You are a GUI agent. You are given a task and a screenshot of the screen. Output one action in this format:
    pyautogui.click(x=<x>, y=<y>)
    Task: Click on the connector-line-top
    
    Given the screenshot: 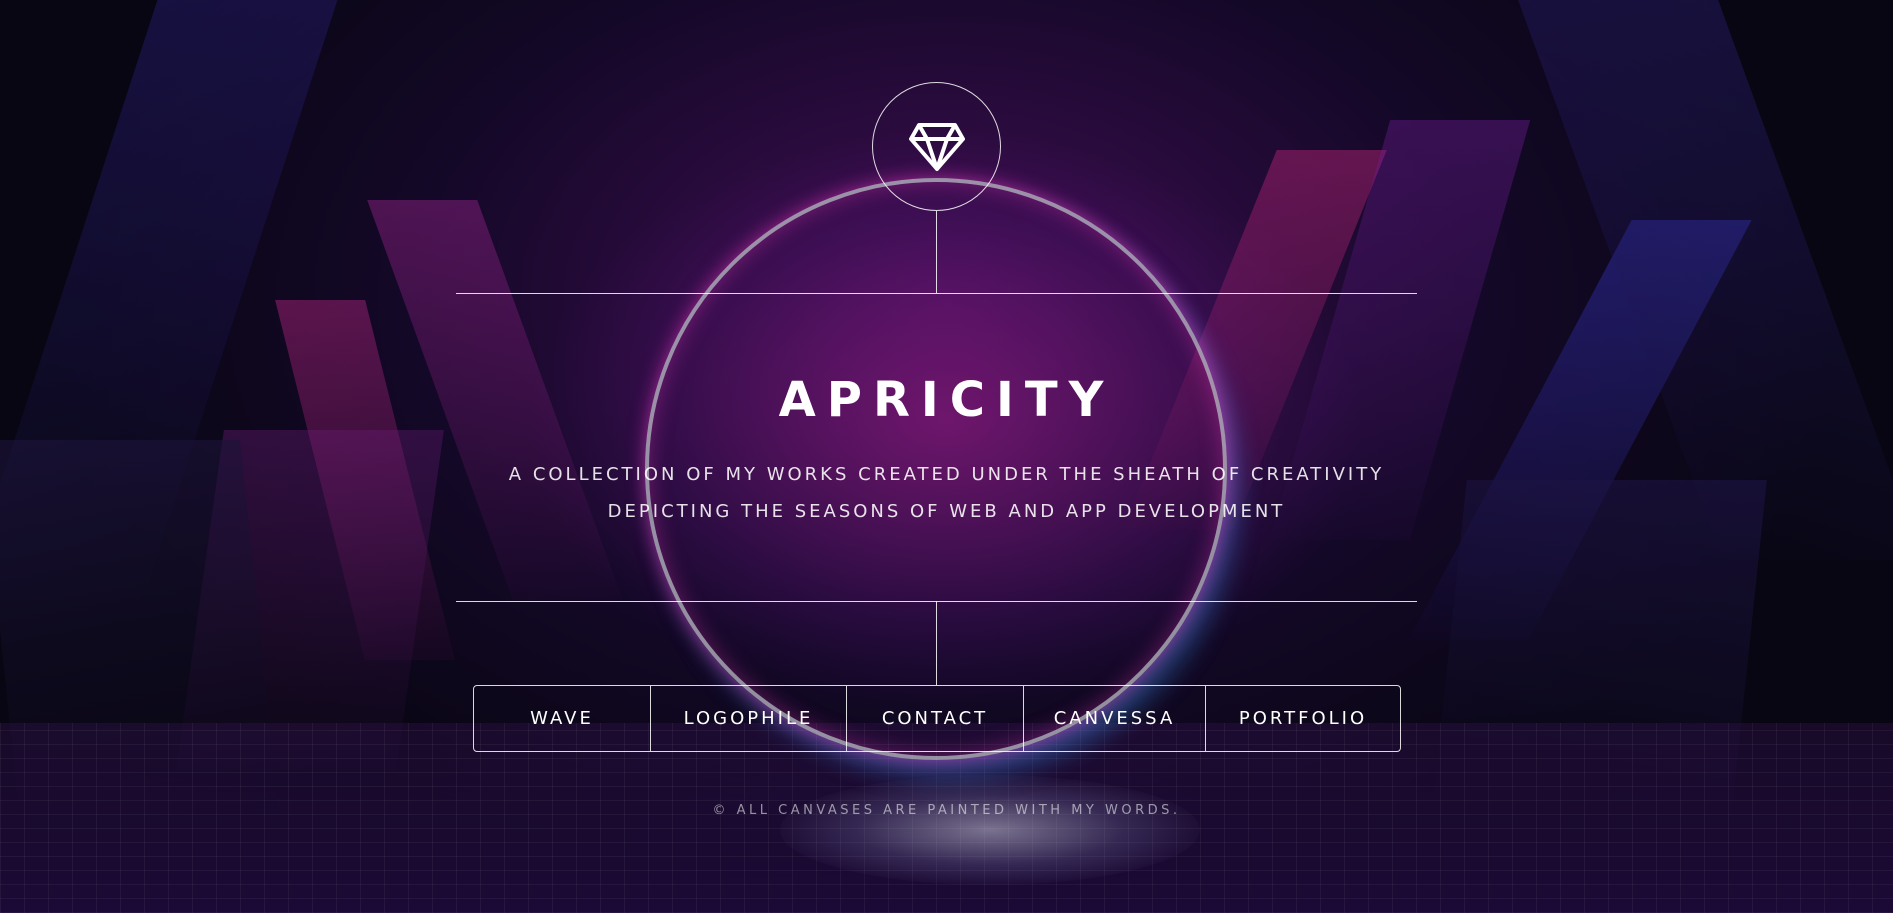 What is the action you would take?
    pyautogui.click(x=936, y=252)
    